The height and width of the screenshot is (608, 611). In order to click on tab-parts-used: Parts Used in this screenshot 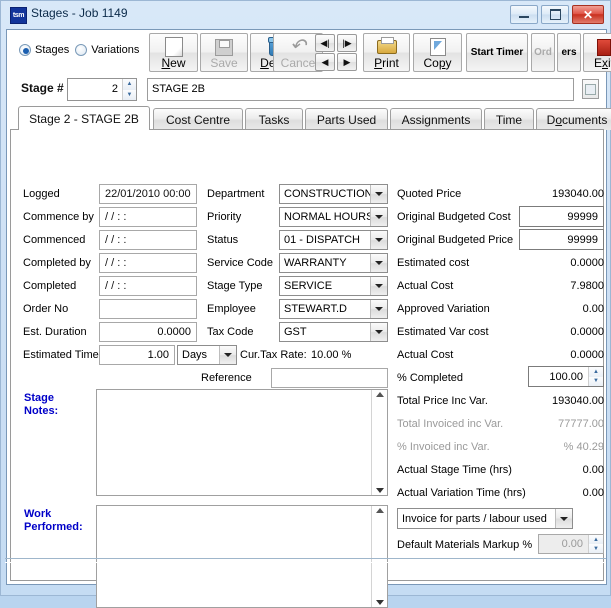, I will do `click(346, 119)`.